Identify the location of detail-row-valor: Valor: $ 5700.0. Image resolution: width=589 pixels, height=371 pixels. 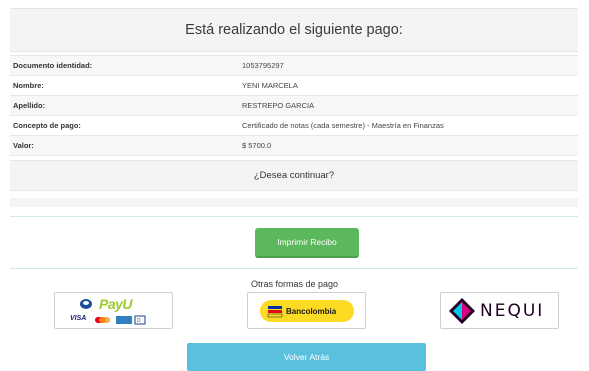
(294, 145).